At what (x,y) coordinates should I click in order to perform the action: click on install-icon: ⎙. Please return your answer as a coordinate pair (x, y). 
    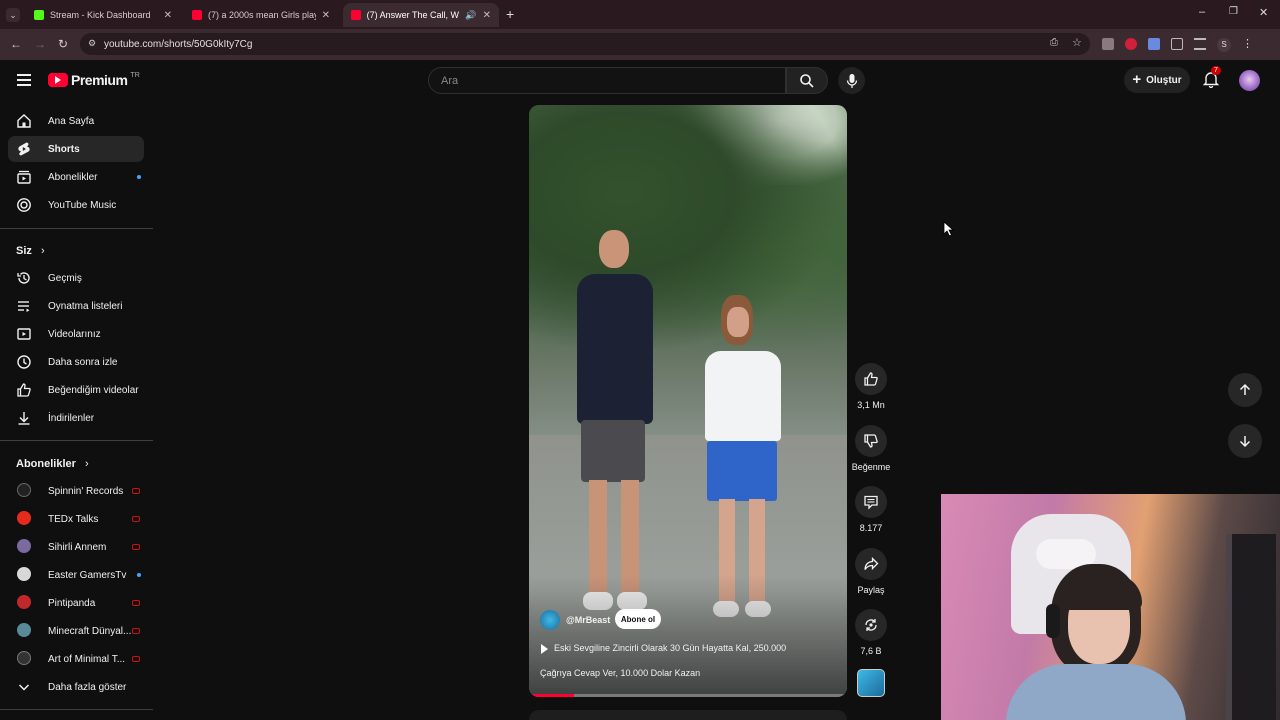
    Looking at the image, I should click on (1054, 42).